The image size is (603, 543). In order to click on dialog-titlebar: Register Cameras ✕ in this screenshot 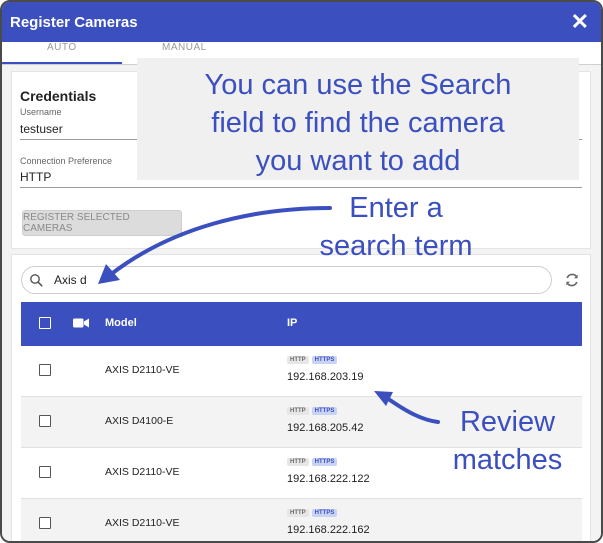, I will do `click(301, 22)`.